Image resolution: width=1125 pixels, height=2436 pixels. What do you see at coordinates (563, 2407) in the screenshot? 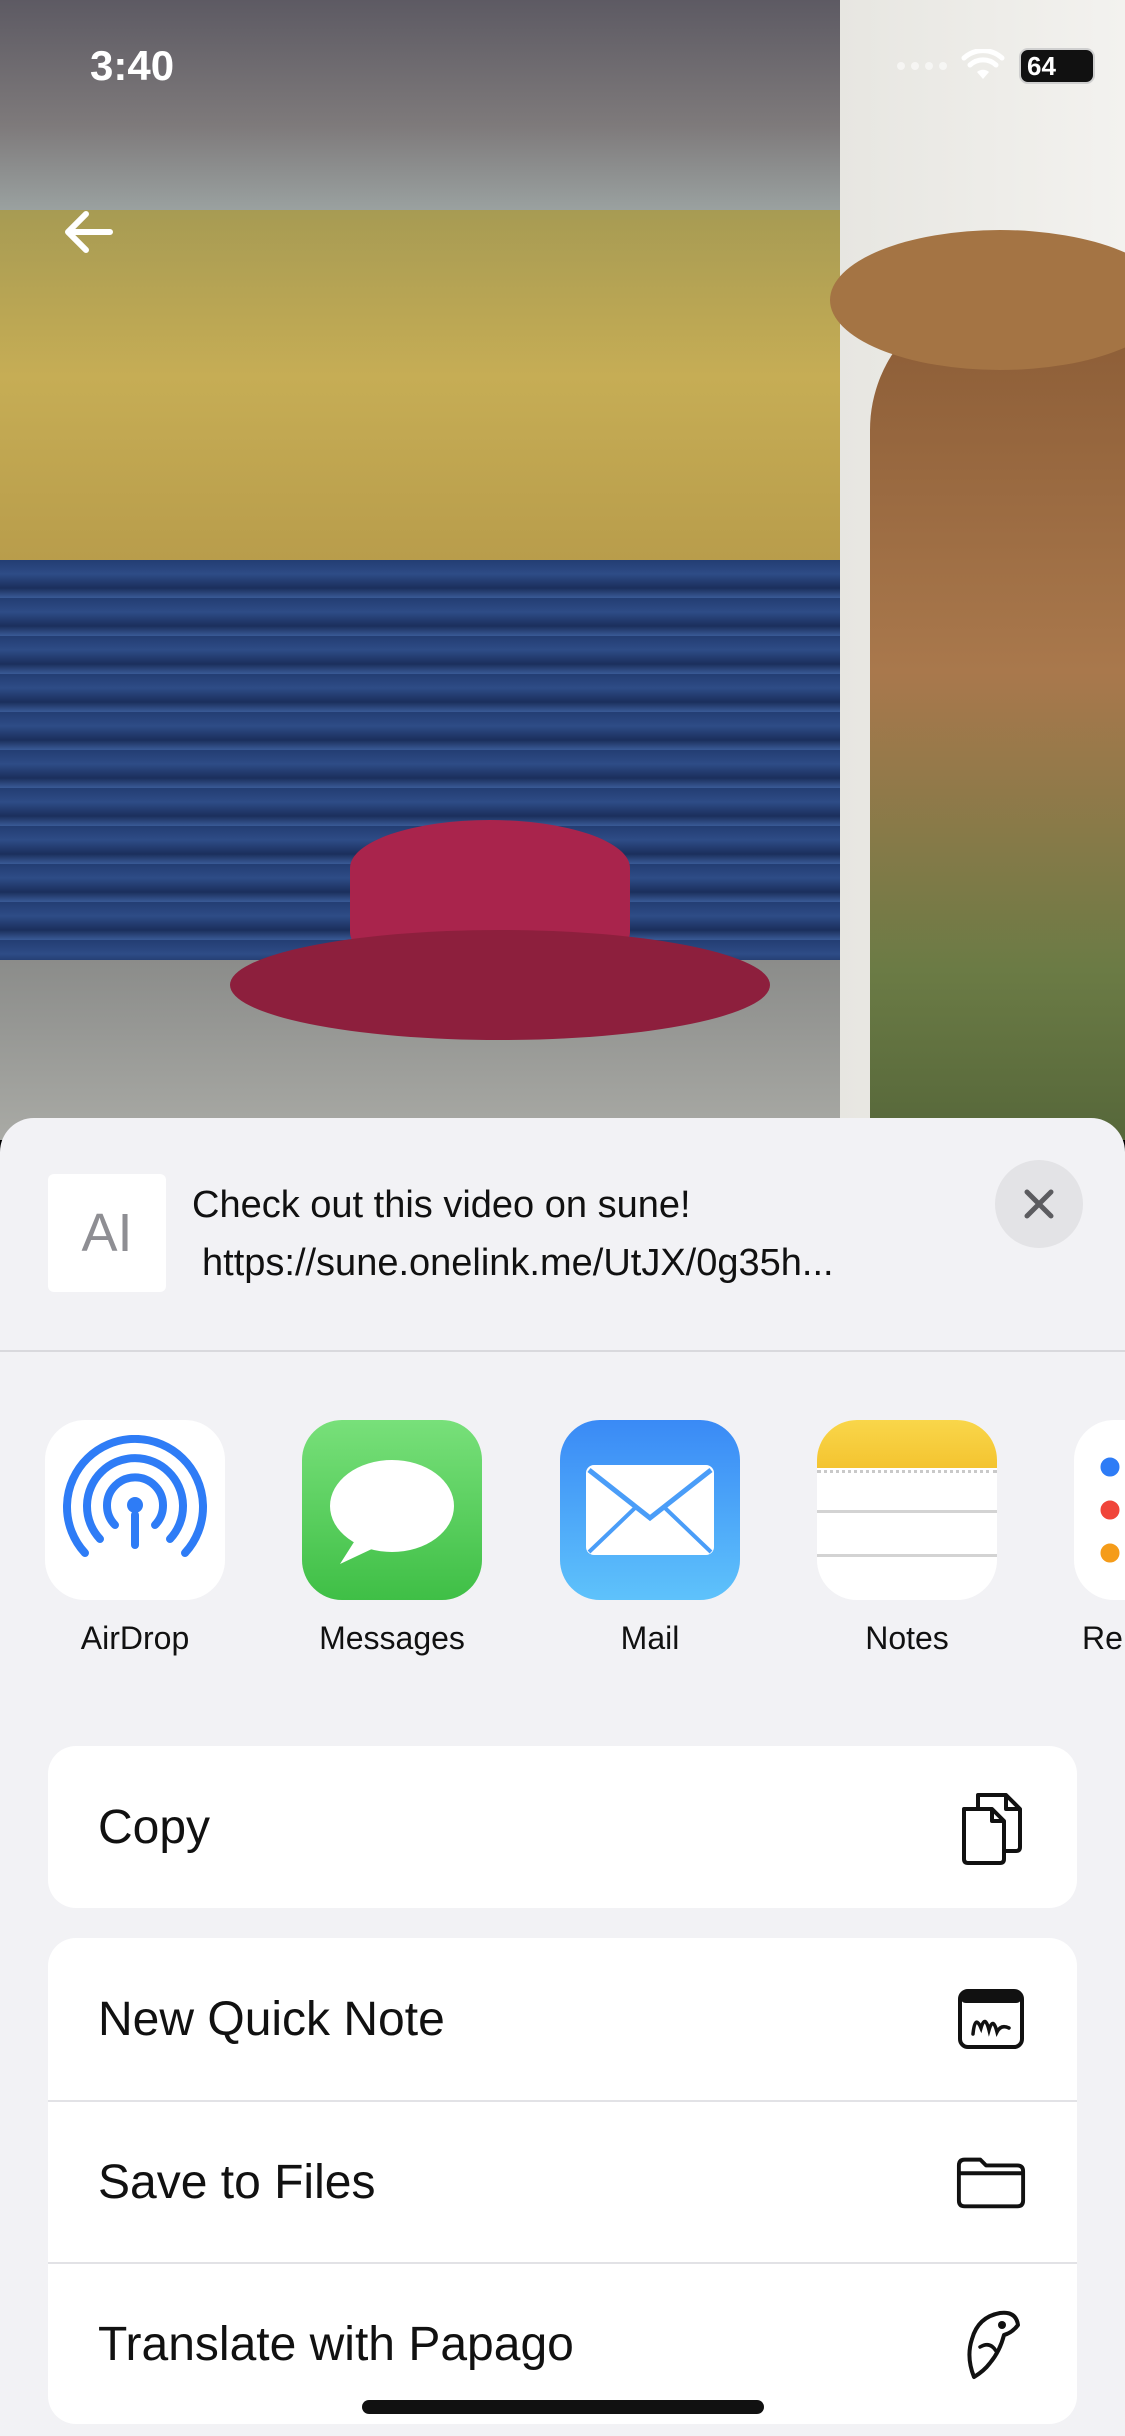
I see `home-indicator` at bounding box center [563, 2407].